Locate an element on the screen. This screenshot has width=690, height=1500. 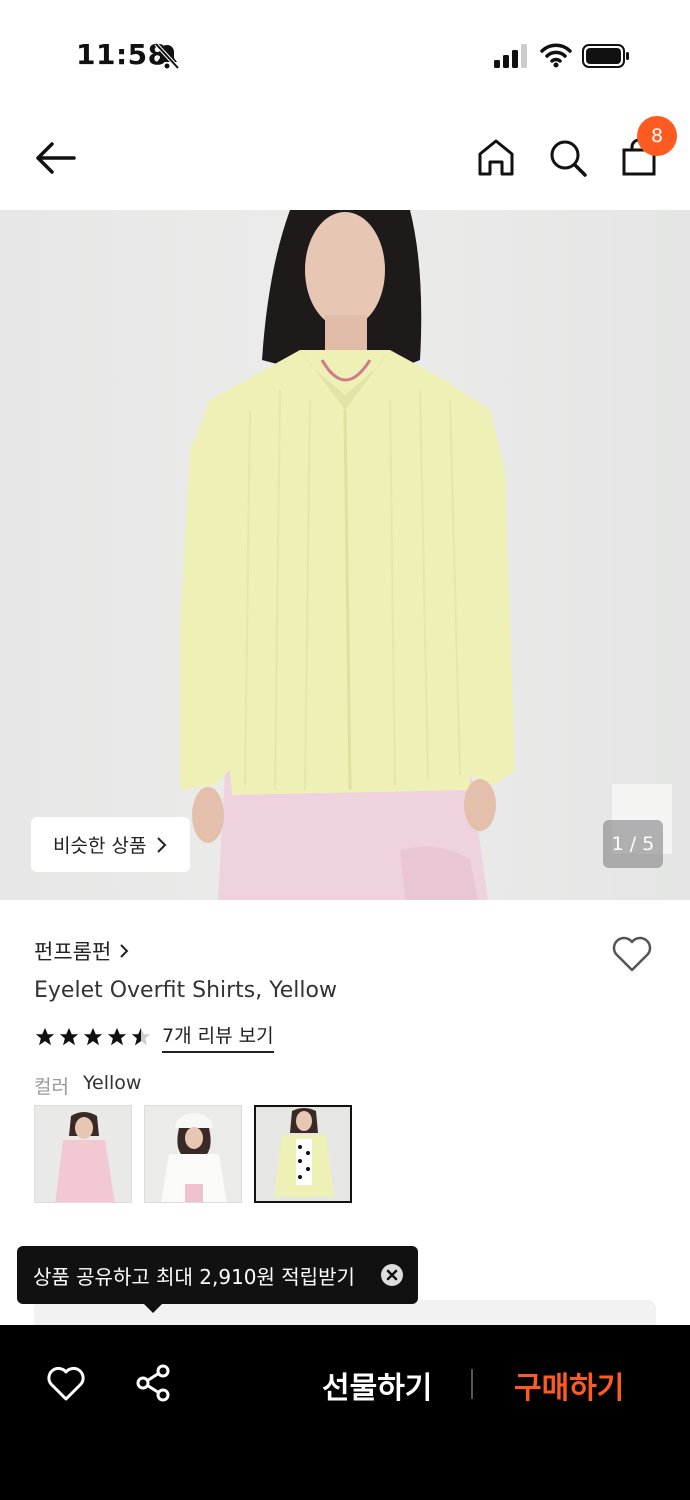
cart-count-badge: 8 is located at coordinates (657, 136).